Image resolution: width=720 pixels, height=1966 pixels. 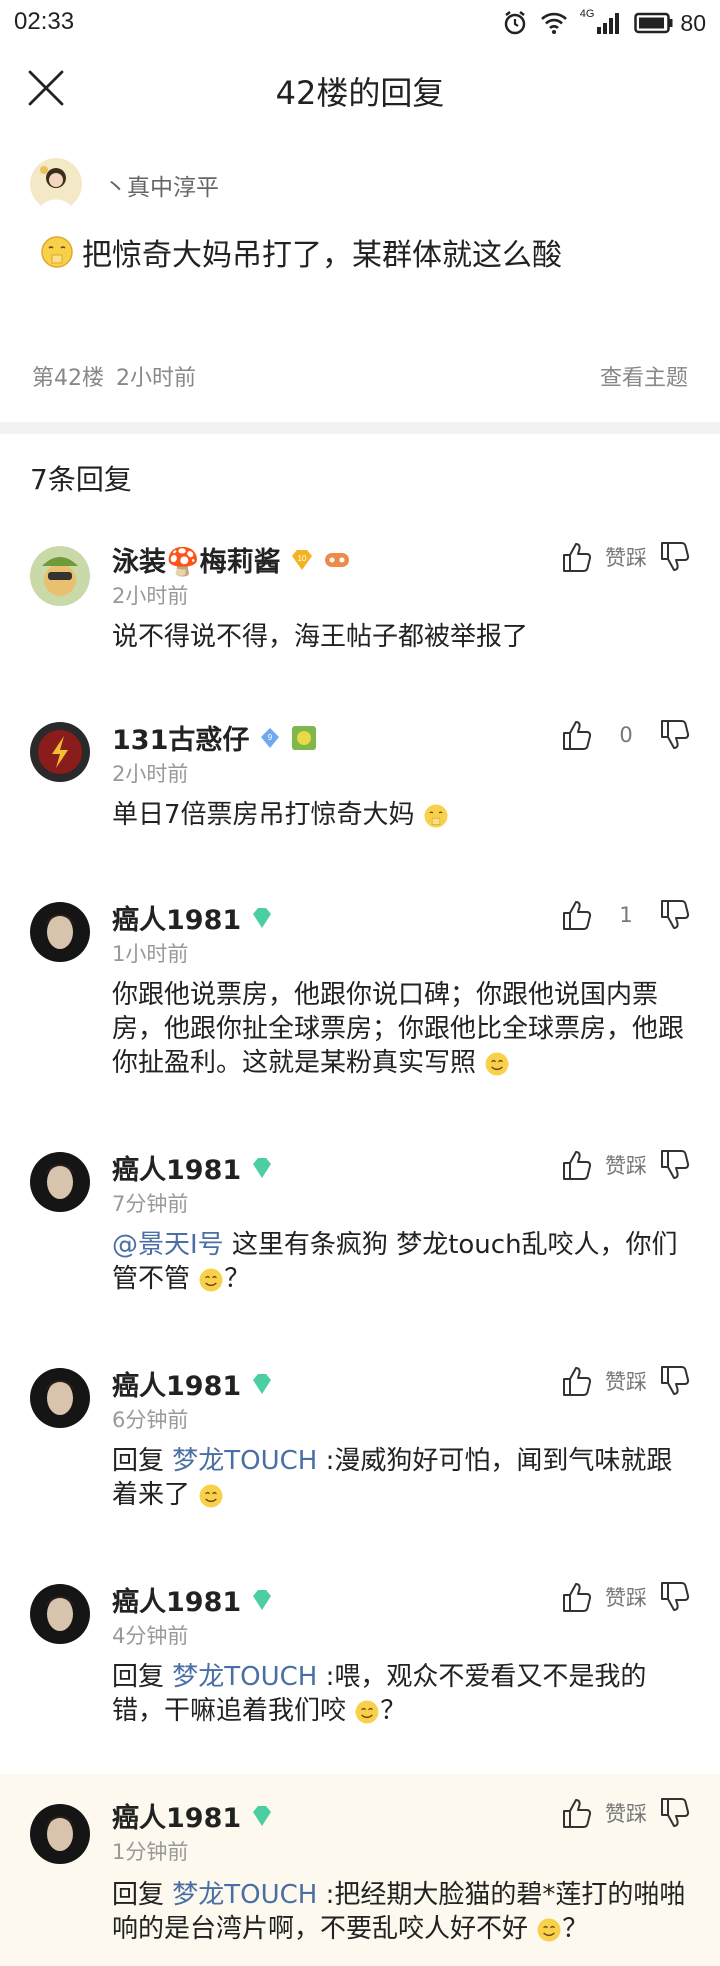 I want to click on like-count: 1, so click(x=626, y=915).